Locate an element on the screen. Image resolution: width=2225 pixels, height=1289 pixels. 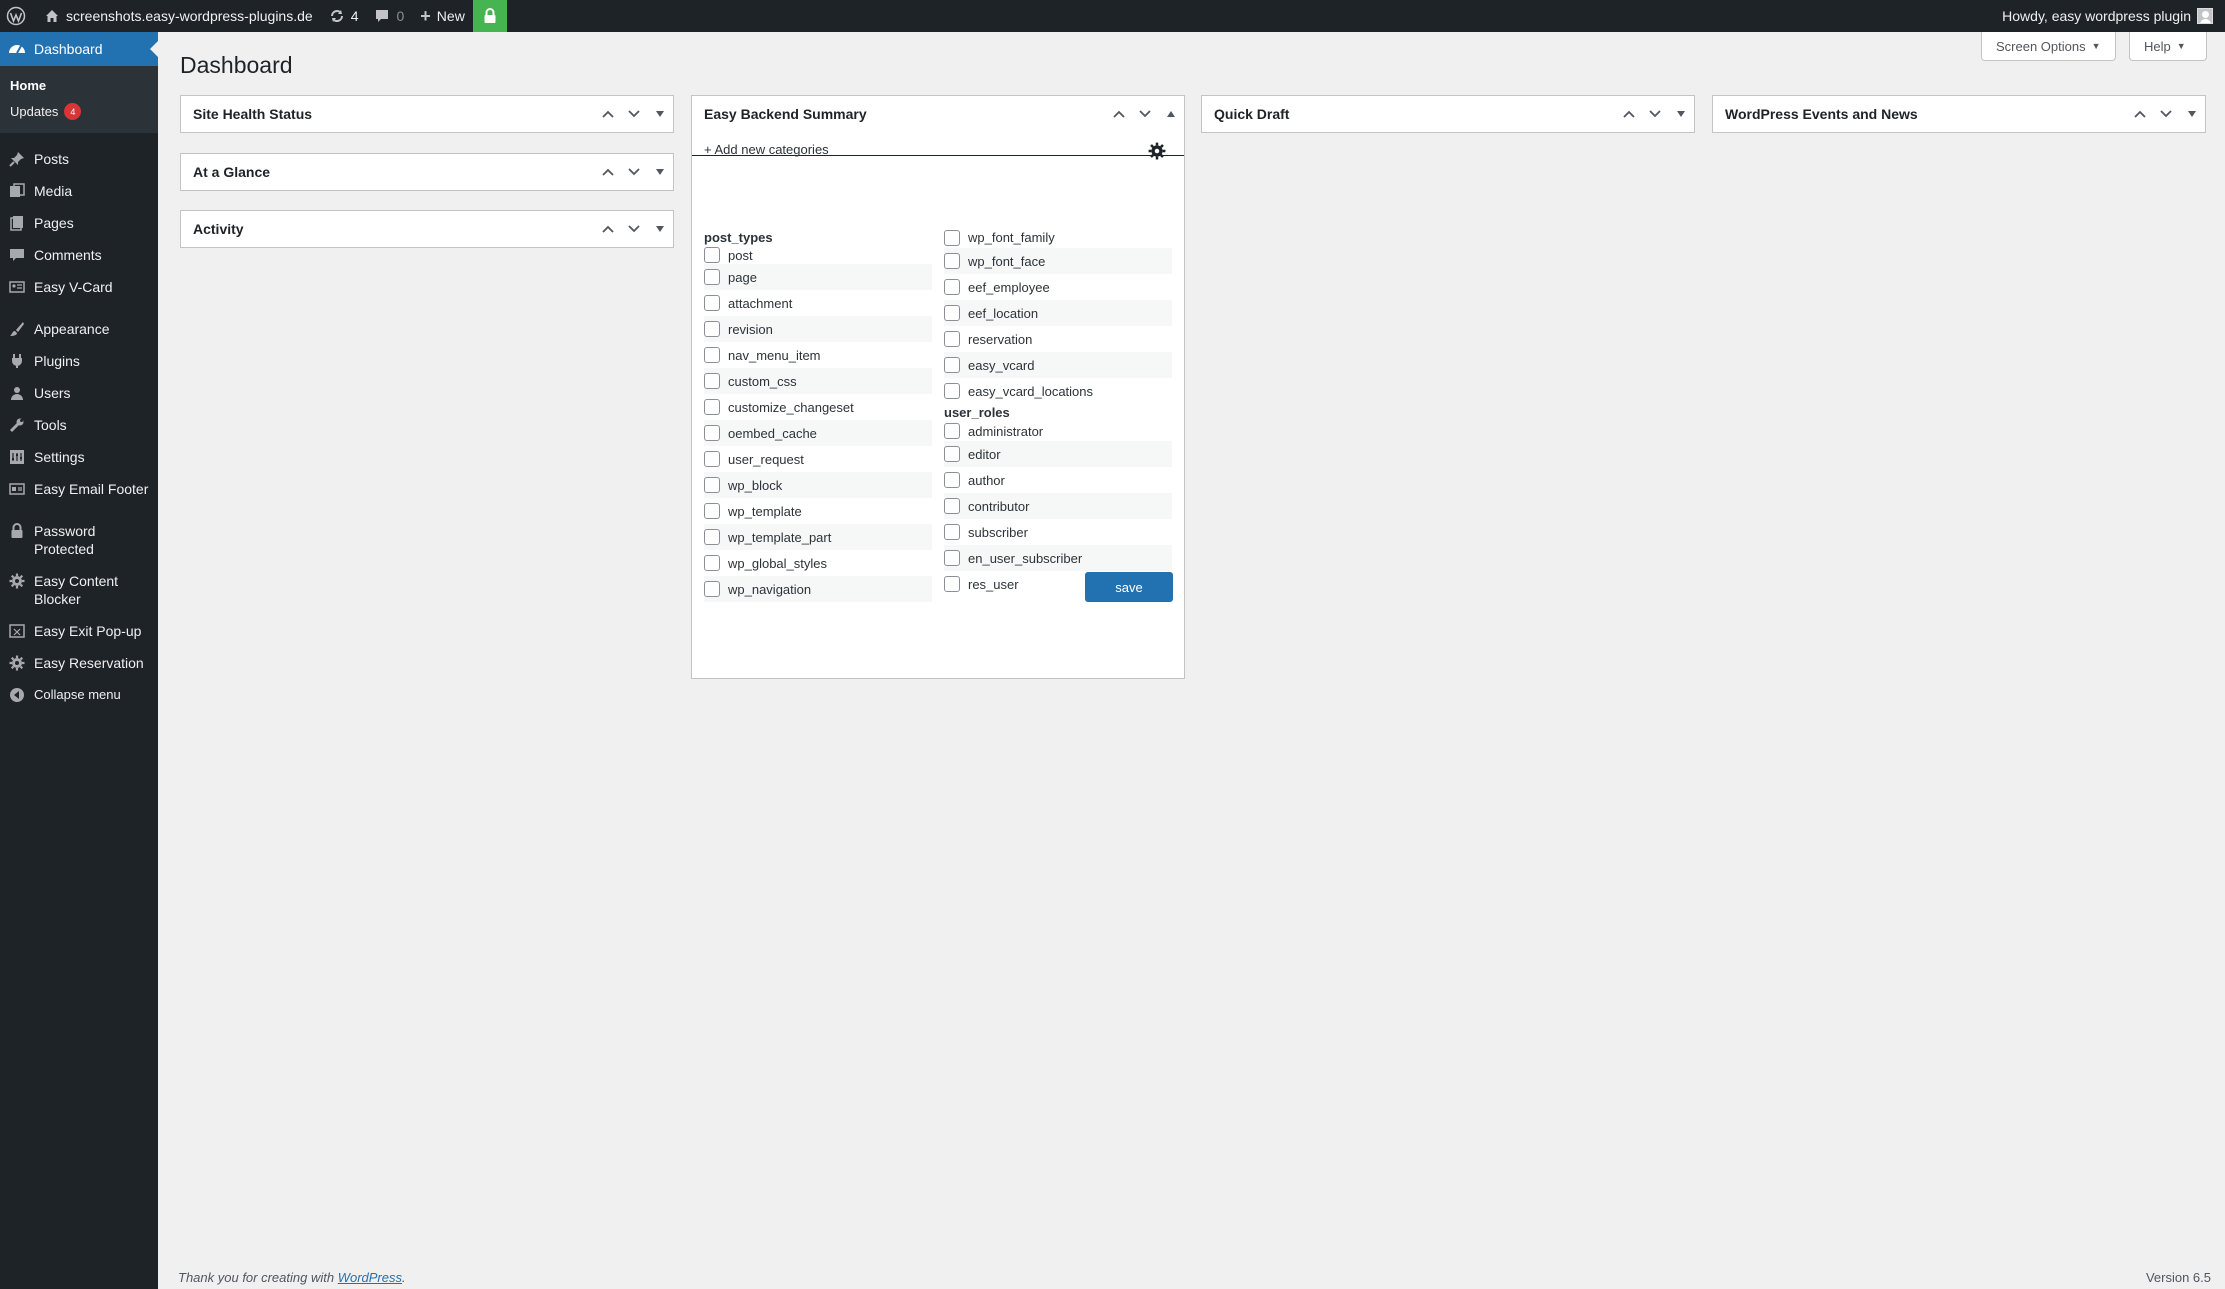
add-new-categories-link: + Add new categories is located at coordinates (766, 149).